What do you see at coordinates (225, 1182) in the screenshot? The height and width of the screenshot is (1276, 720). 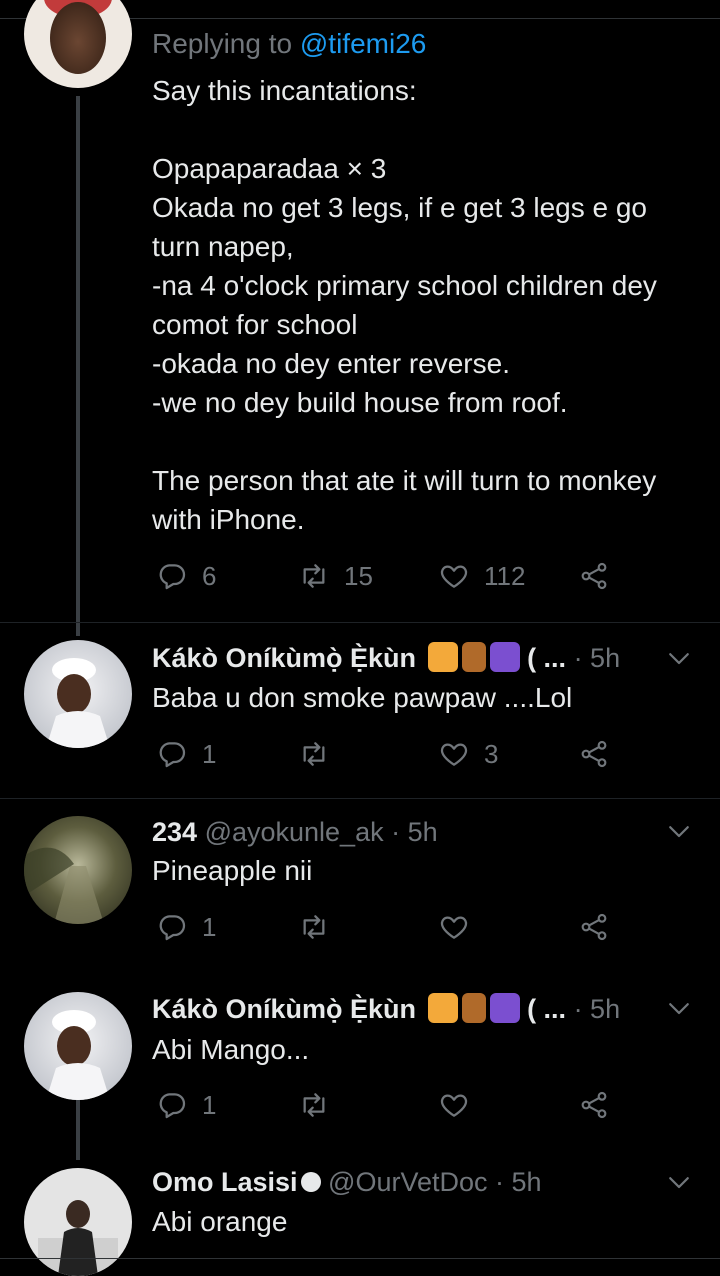 I see `display-name: Omo Lasisi` at bounding box center [225, 1182].